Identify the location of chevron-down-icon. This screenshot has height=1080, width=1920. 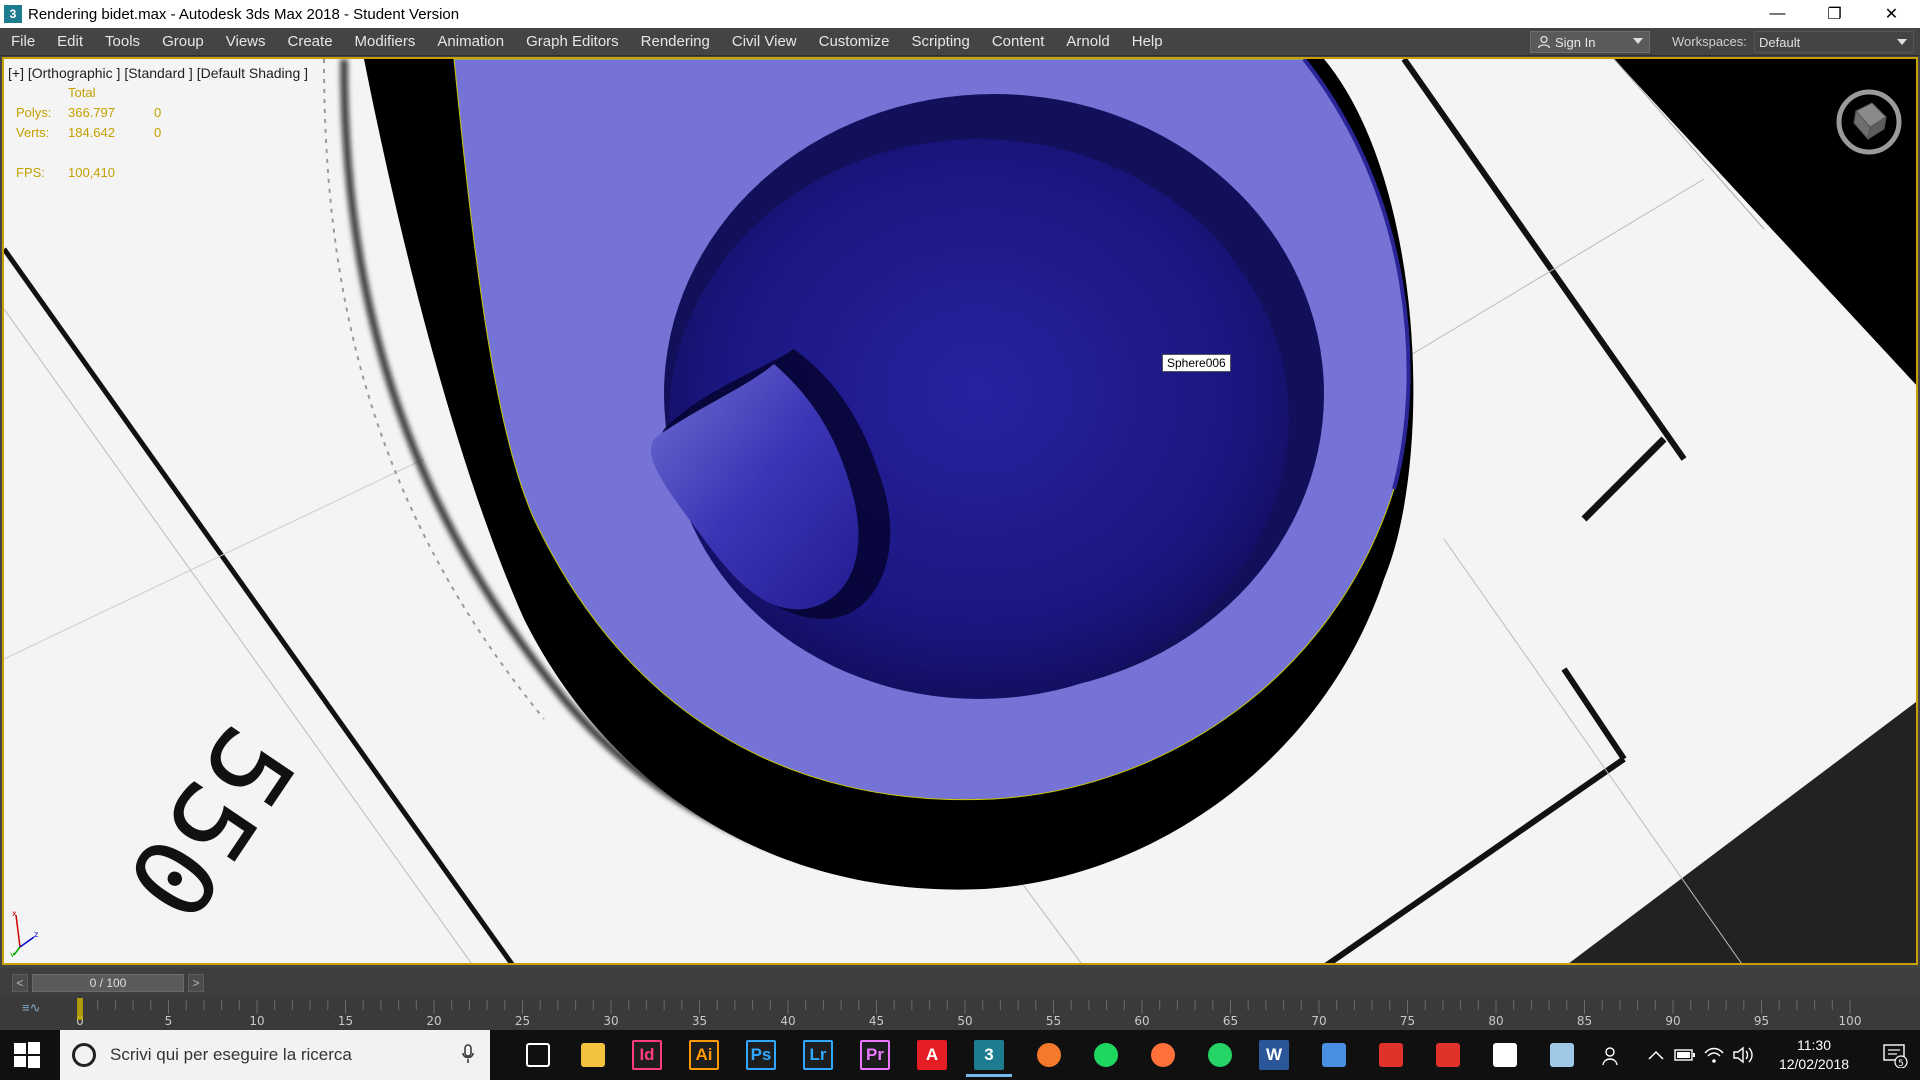
(1902, 42).